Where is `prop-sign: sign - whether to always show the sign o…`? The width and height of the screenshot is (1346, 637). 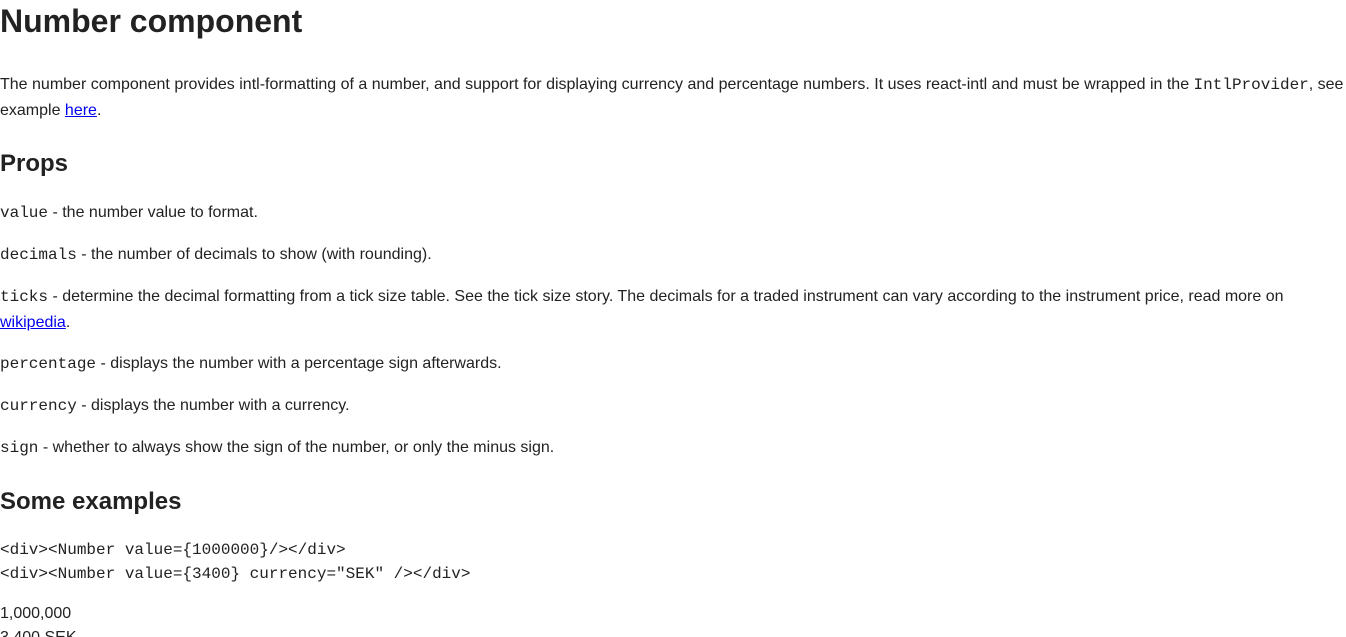
prop-sign: sign - whether to always show the sign o… is located at coordinates (673, 448).